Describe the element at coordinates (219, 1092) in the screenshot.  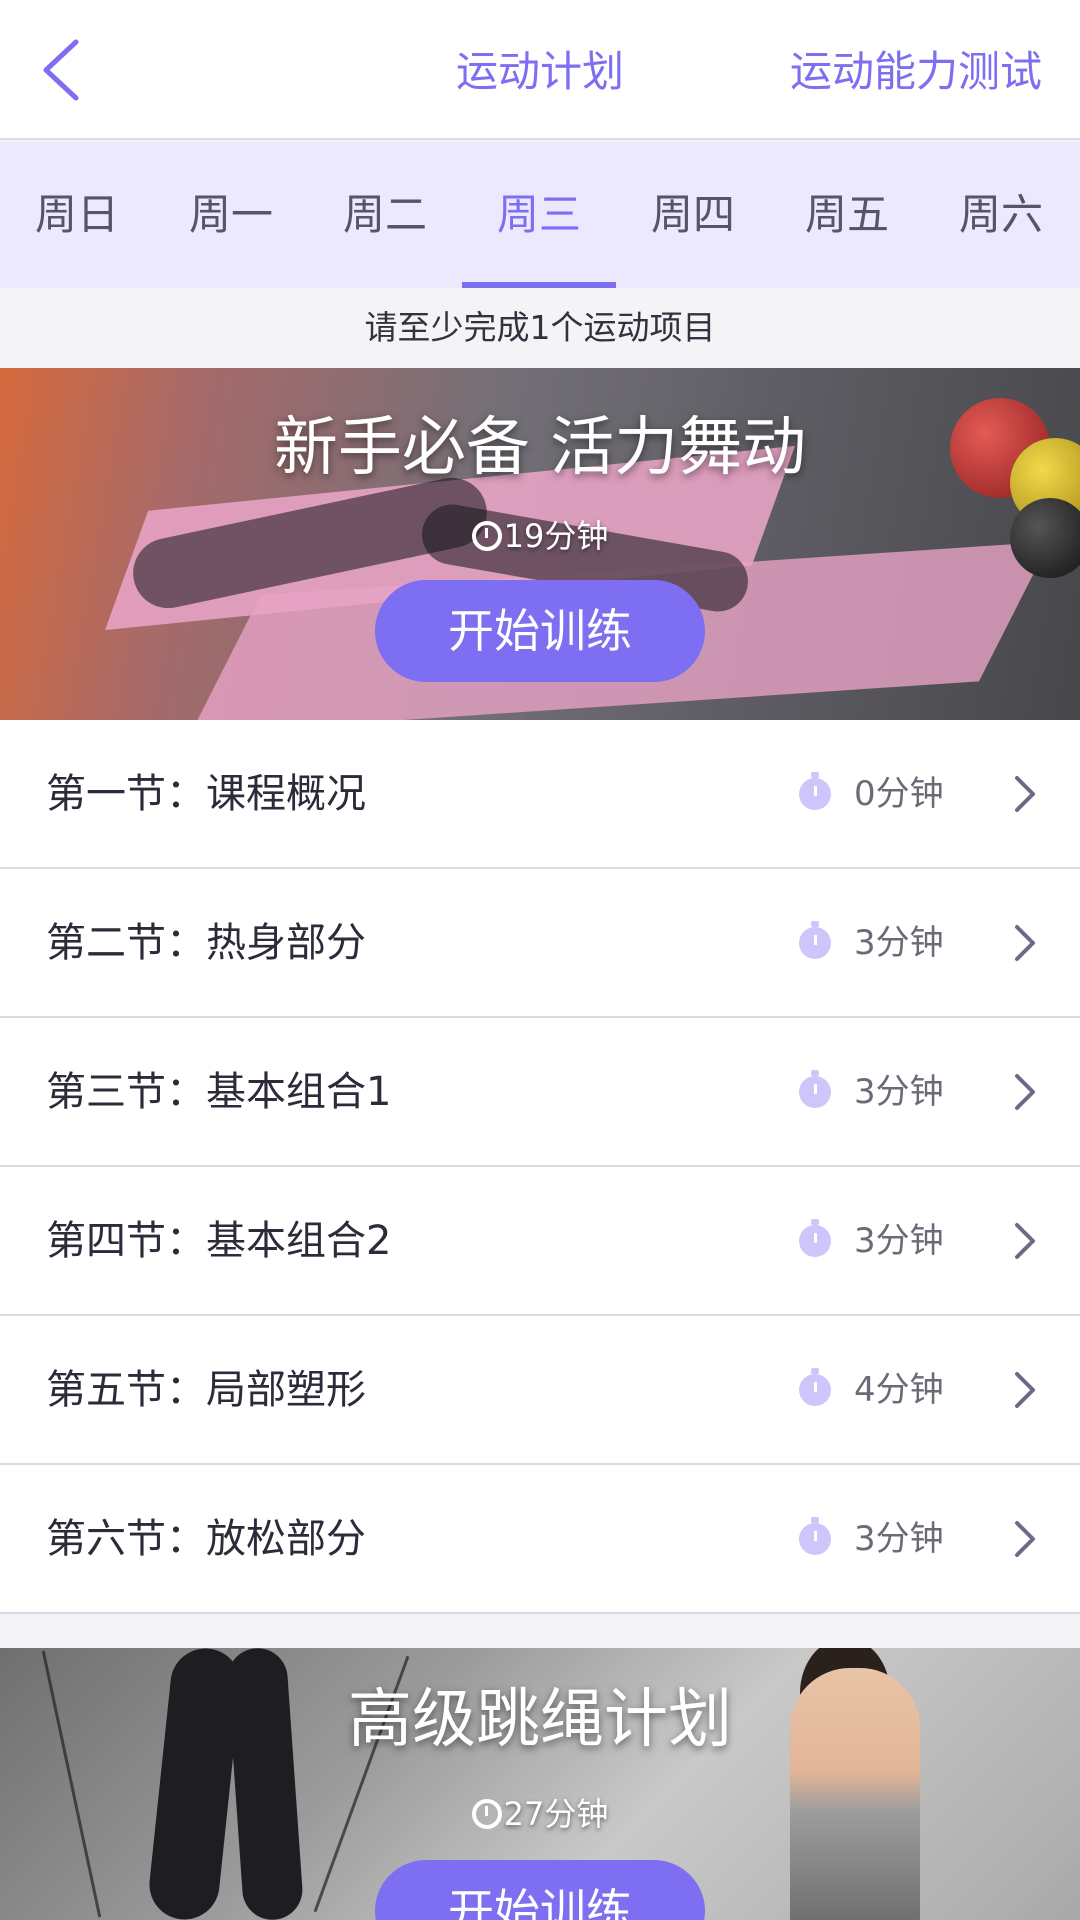
I see `section-label: 第三节：基本组合1` at that location.